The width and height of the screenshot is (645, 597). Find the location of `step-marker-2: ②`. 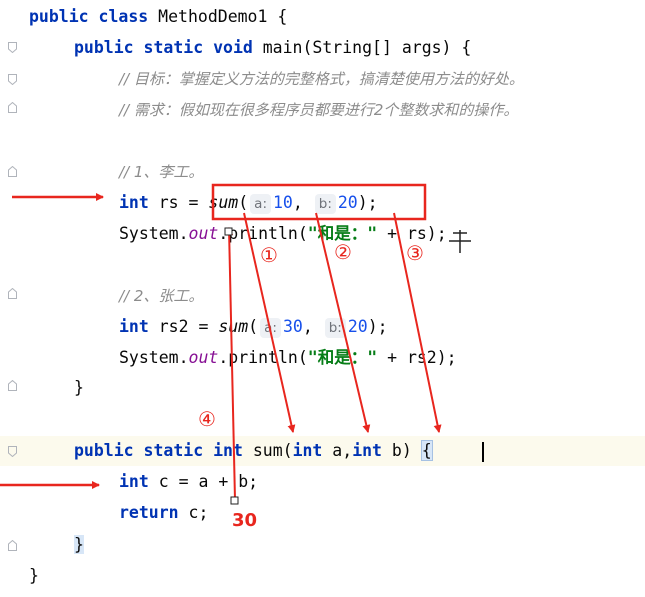

step-marker-2: ② is located at coordinates (343, 252).